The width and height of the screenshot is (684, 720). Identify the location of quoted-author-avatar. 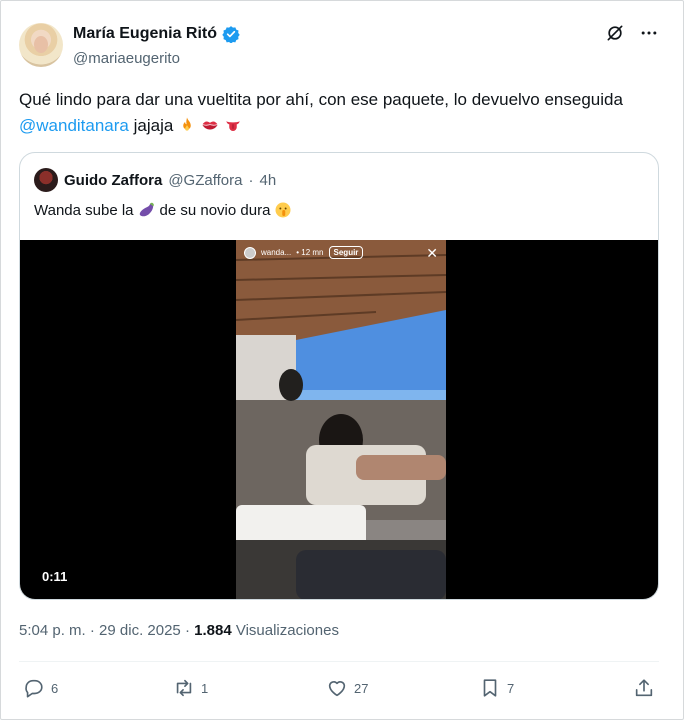
(46, 180).